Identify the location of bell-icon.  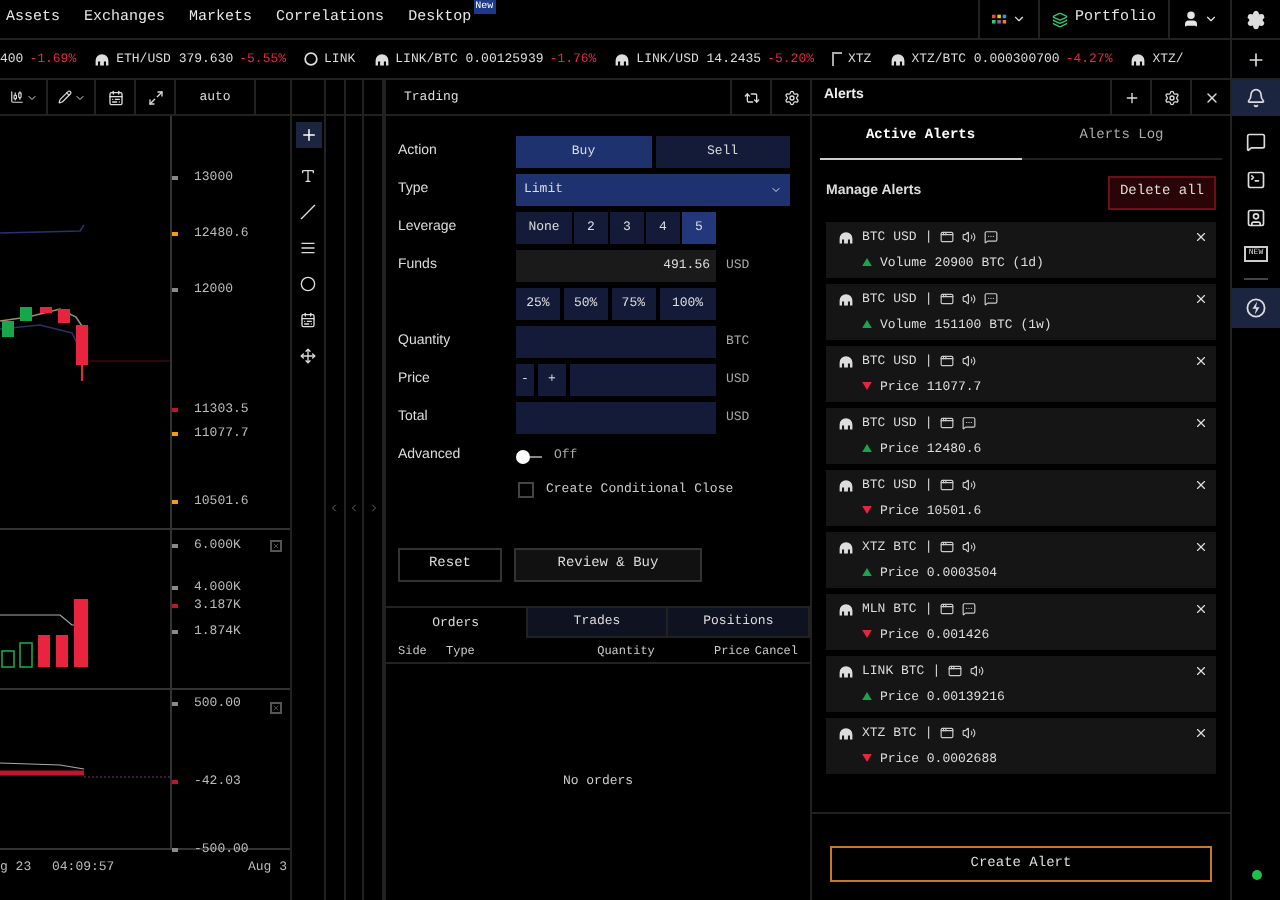
(1256, 98).